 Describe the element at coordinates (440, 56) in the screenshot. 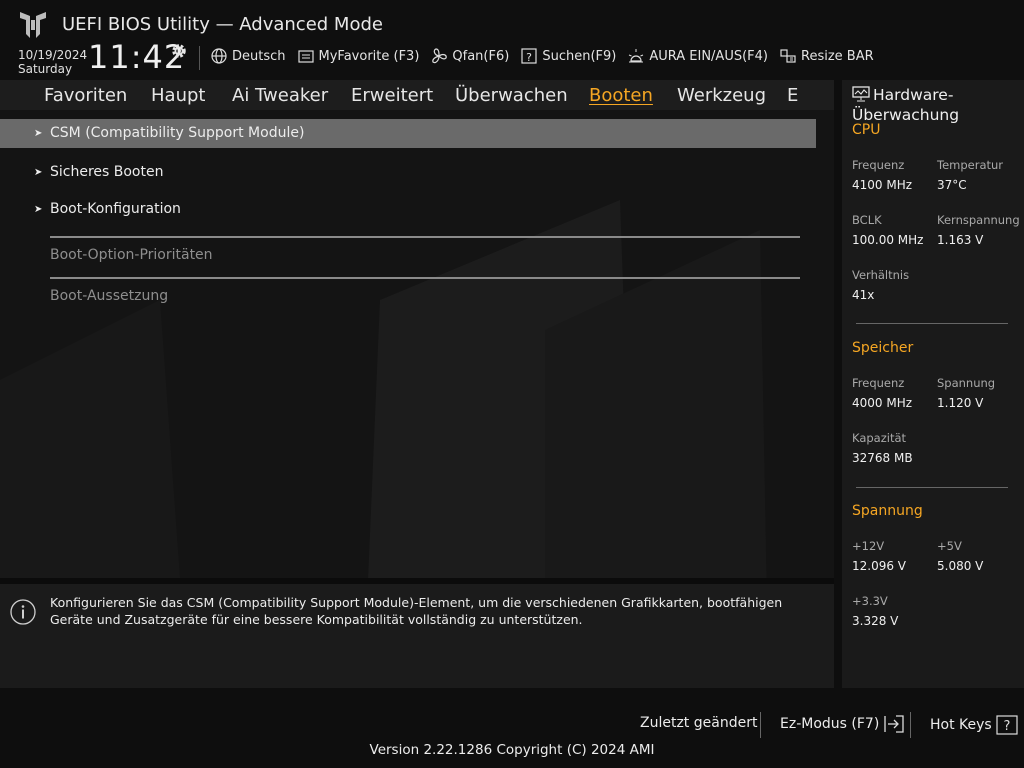

I see `fan-icon` at that location.